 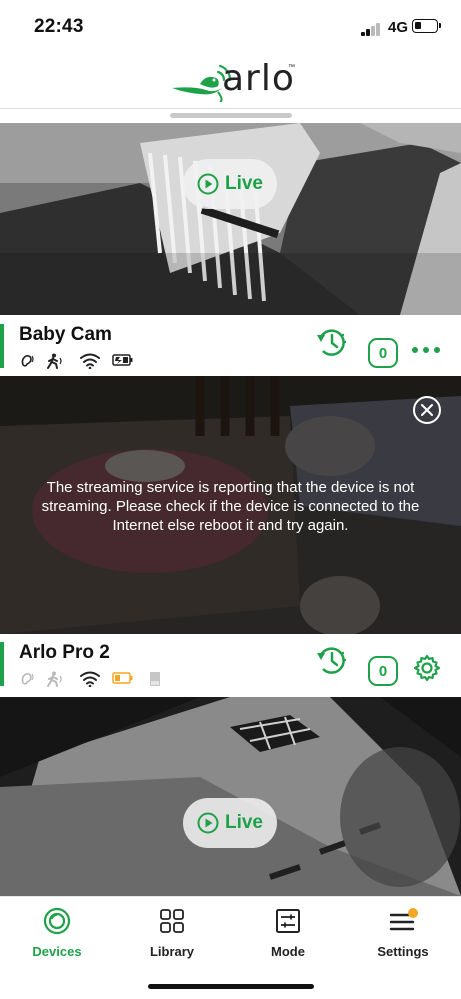 I want to click on tab-settings: Settings, so click(x=403, y=937).